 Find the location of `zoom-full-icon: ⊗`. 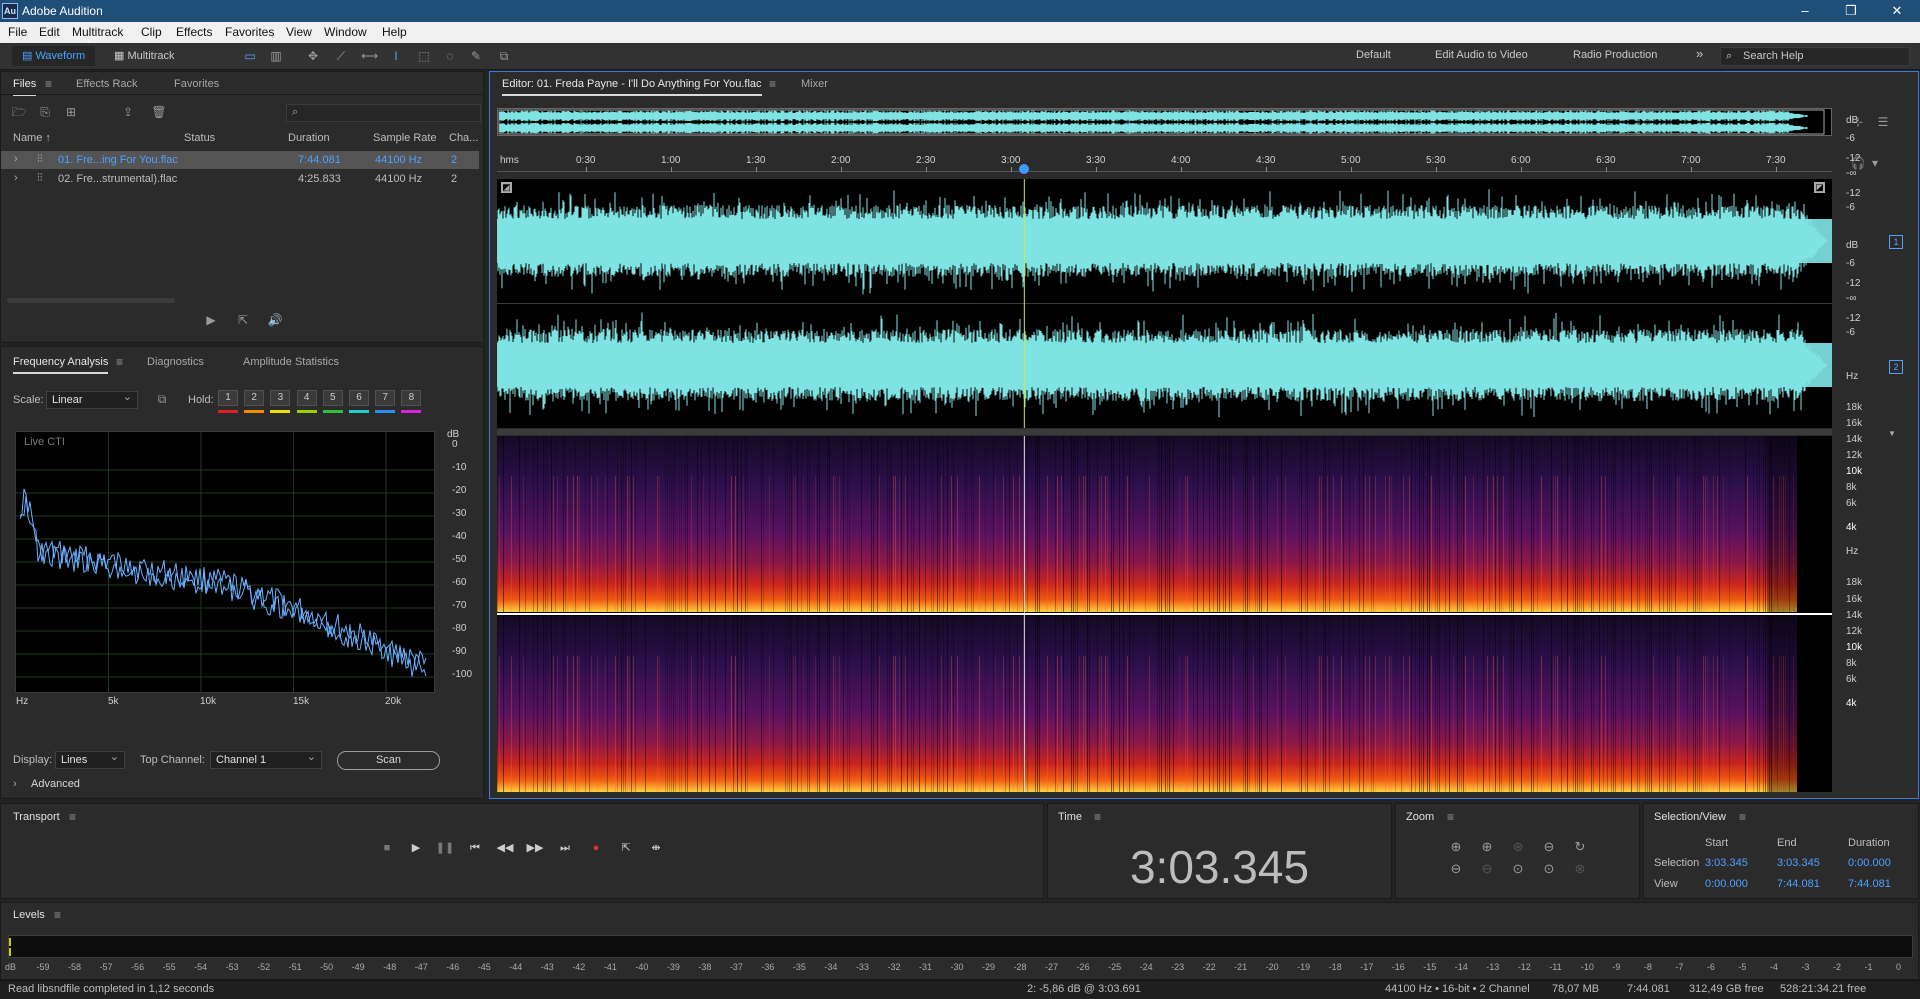

zoom-full-icon: ⊗ is located at coordinates (1580, 869).